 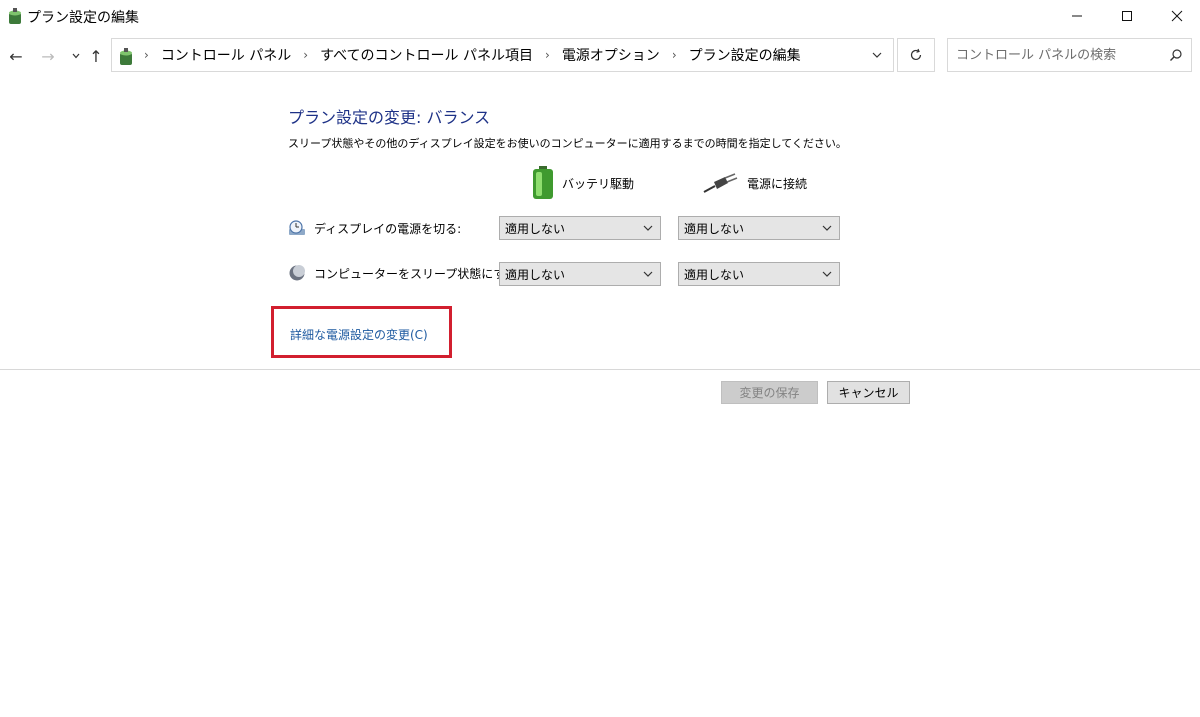 What do you see at coordinates (598, 183) in the screenshot?
I see `battery-label: バッテリ駆動` at bounding box center [598, 183].